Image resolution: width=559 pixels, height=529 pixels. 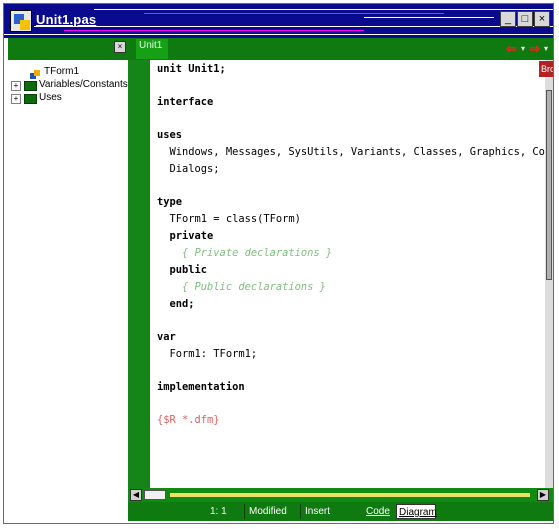 What do you see at coordinates (188, 420) in the screenshot?
I see `code-line: {$R *.dfm}` at bounding box center [188, 420].